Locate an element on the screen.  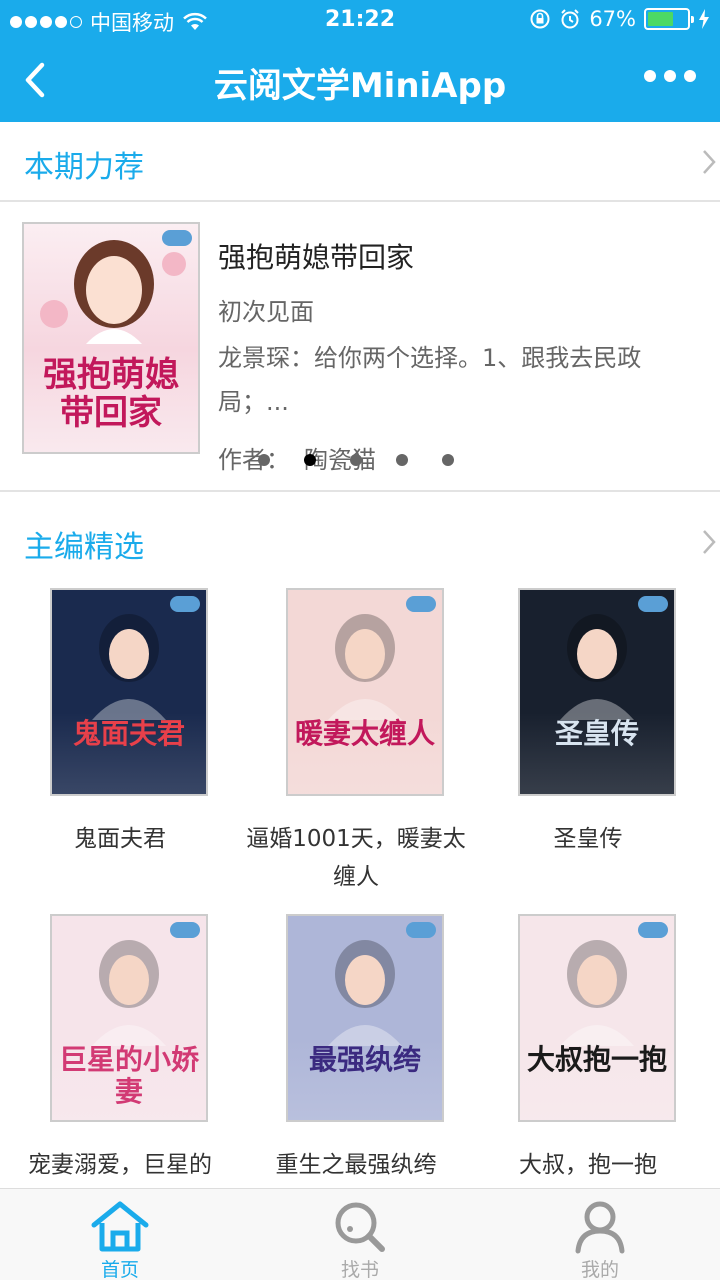
featured-section-title: 本期力荐 is located at coordinates (84, 167).